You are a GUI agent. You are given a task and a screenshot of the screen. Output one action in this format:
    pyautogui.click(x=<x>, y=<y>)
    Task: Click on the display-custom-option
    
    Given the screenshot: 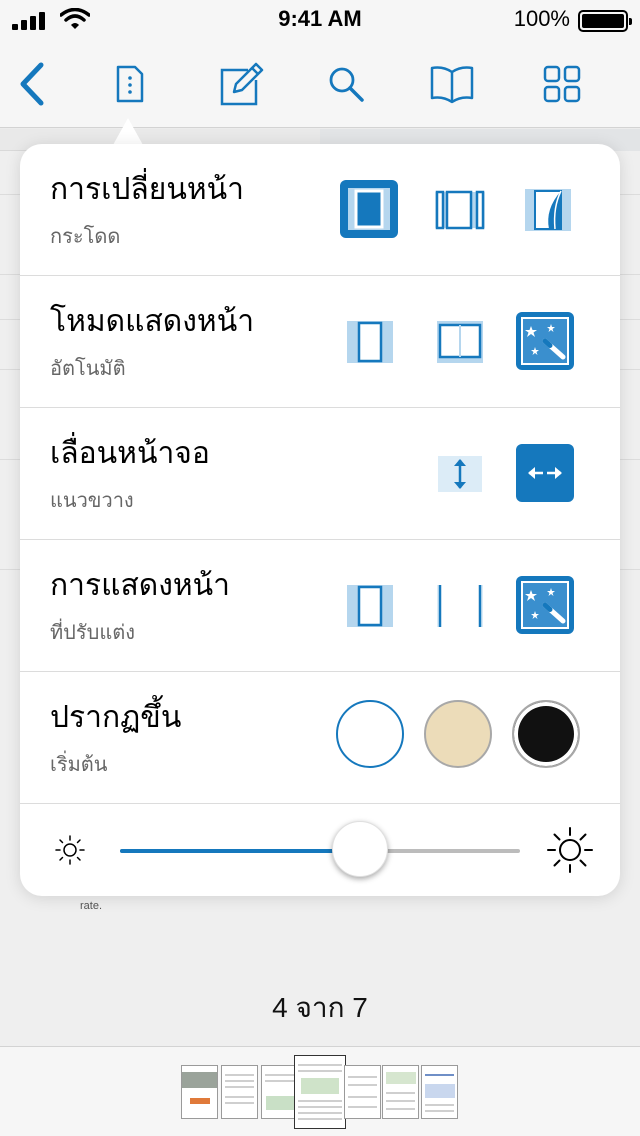 What is the action you would take?
    pyautogui.click(x=545, y=605)
    